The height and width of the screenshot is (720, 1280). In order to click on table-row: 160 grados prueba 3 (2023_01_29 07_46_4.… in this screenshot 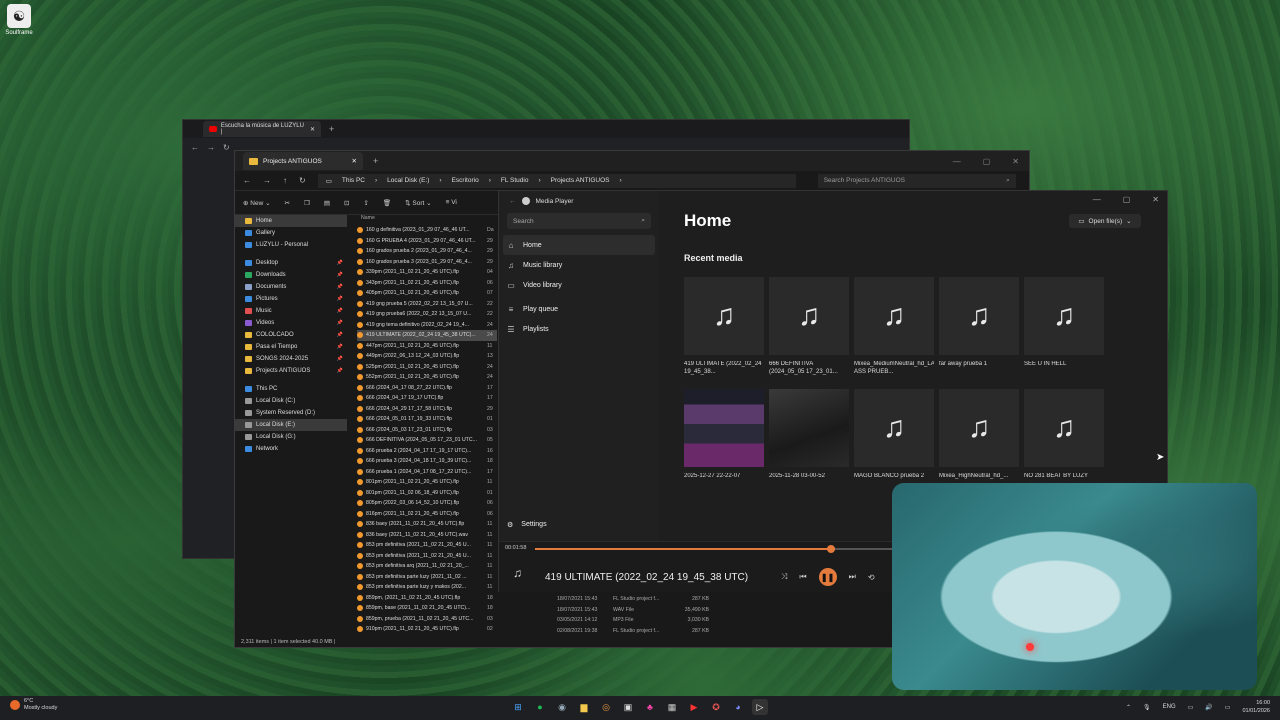, I will do `click(427, 262)`.